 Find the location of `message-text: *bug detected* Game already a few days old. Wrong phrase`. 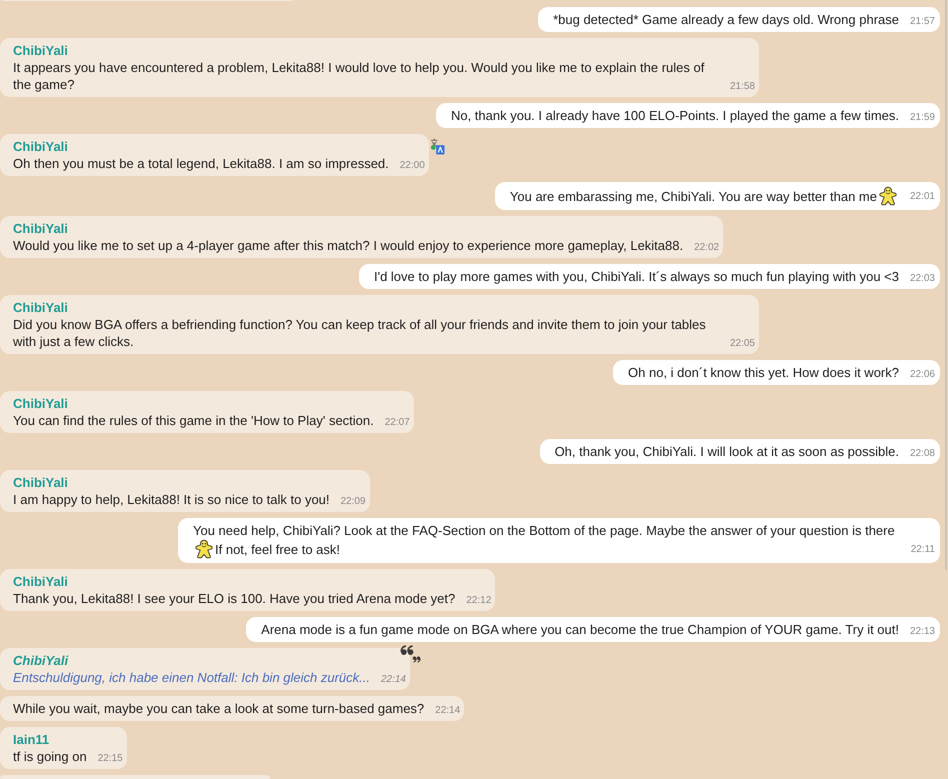

message-text: *bug detected* Game already a few days old. Wrong phrase is located at coordinates (726, 19).